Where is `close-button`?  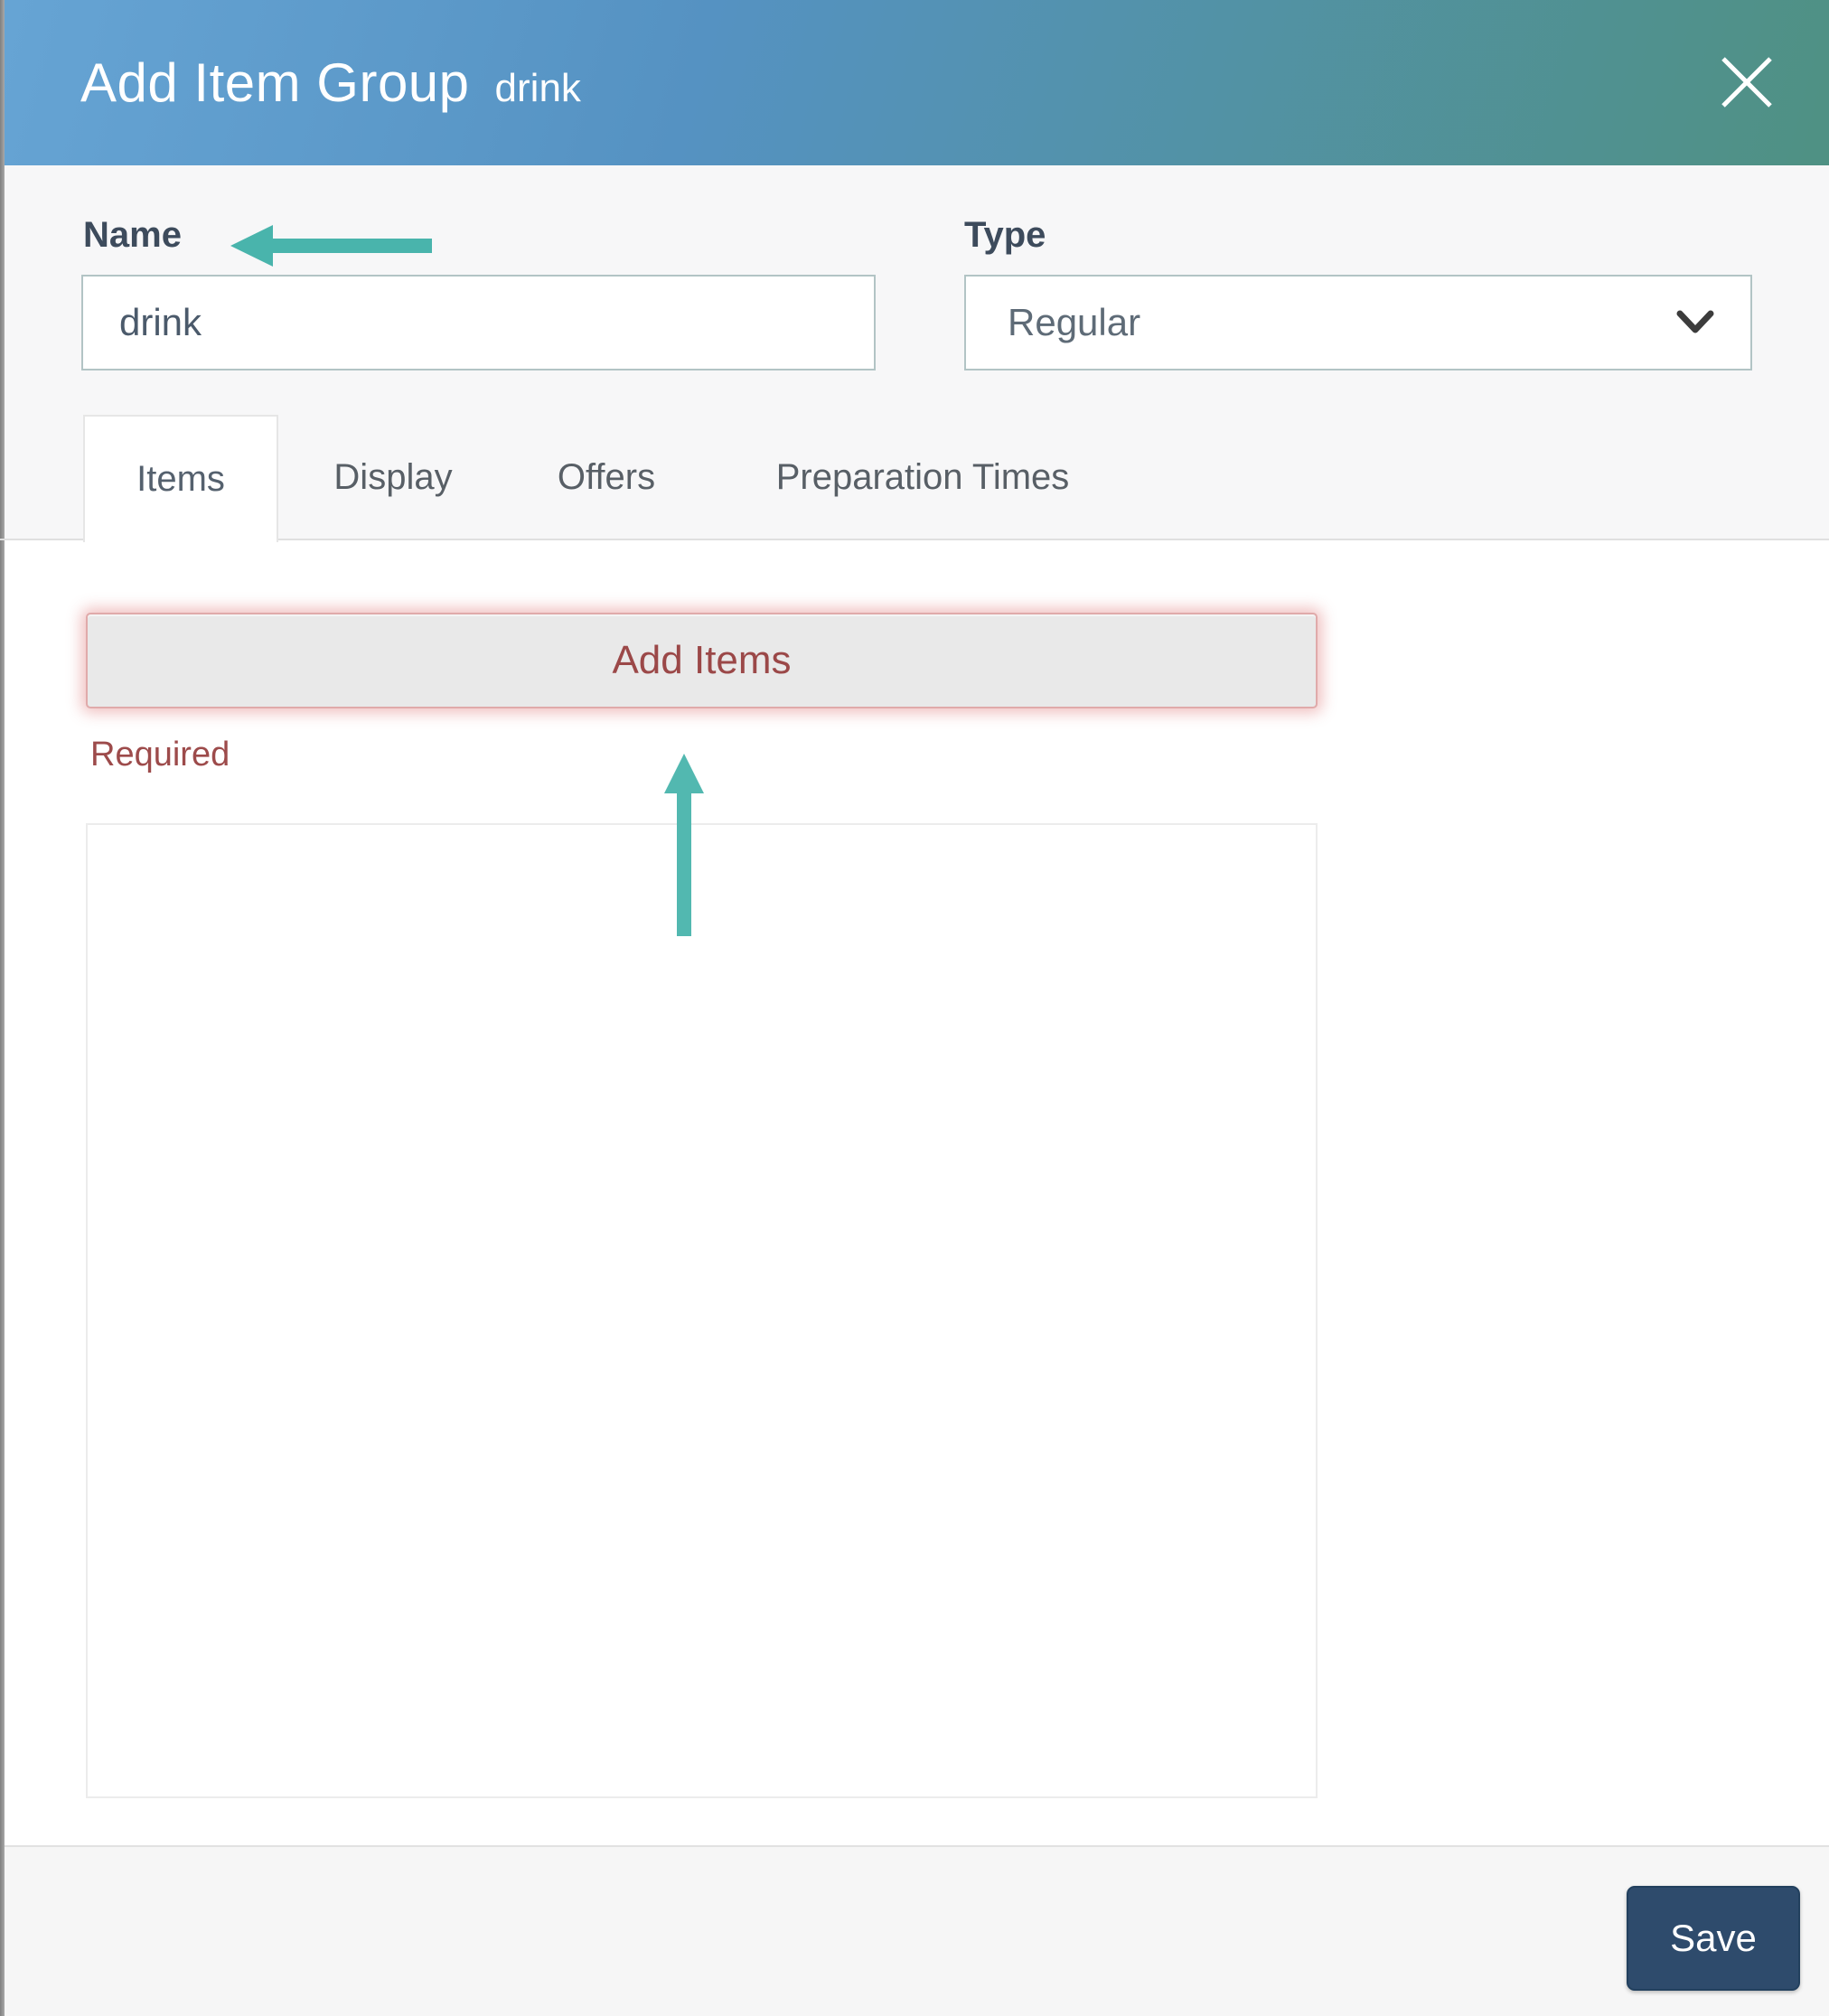 close-button is located at coordinates (1747, 82).